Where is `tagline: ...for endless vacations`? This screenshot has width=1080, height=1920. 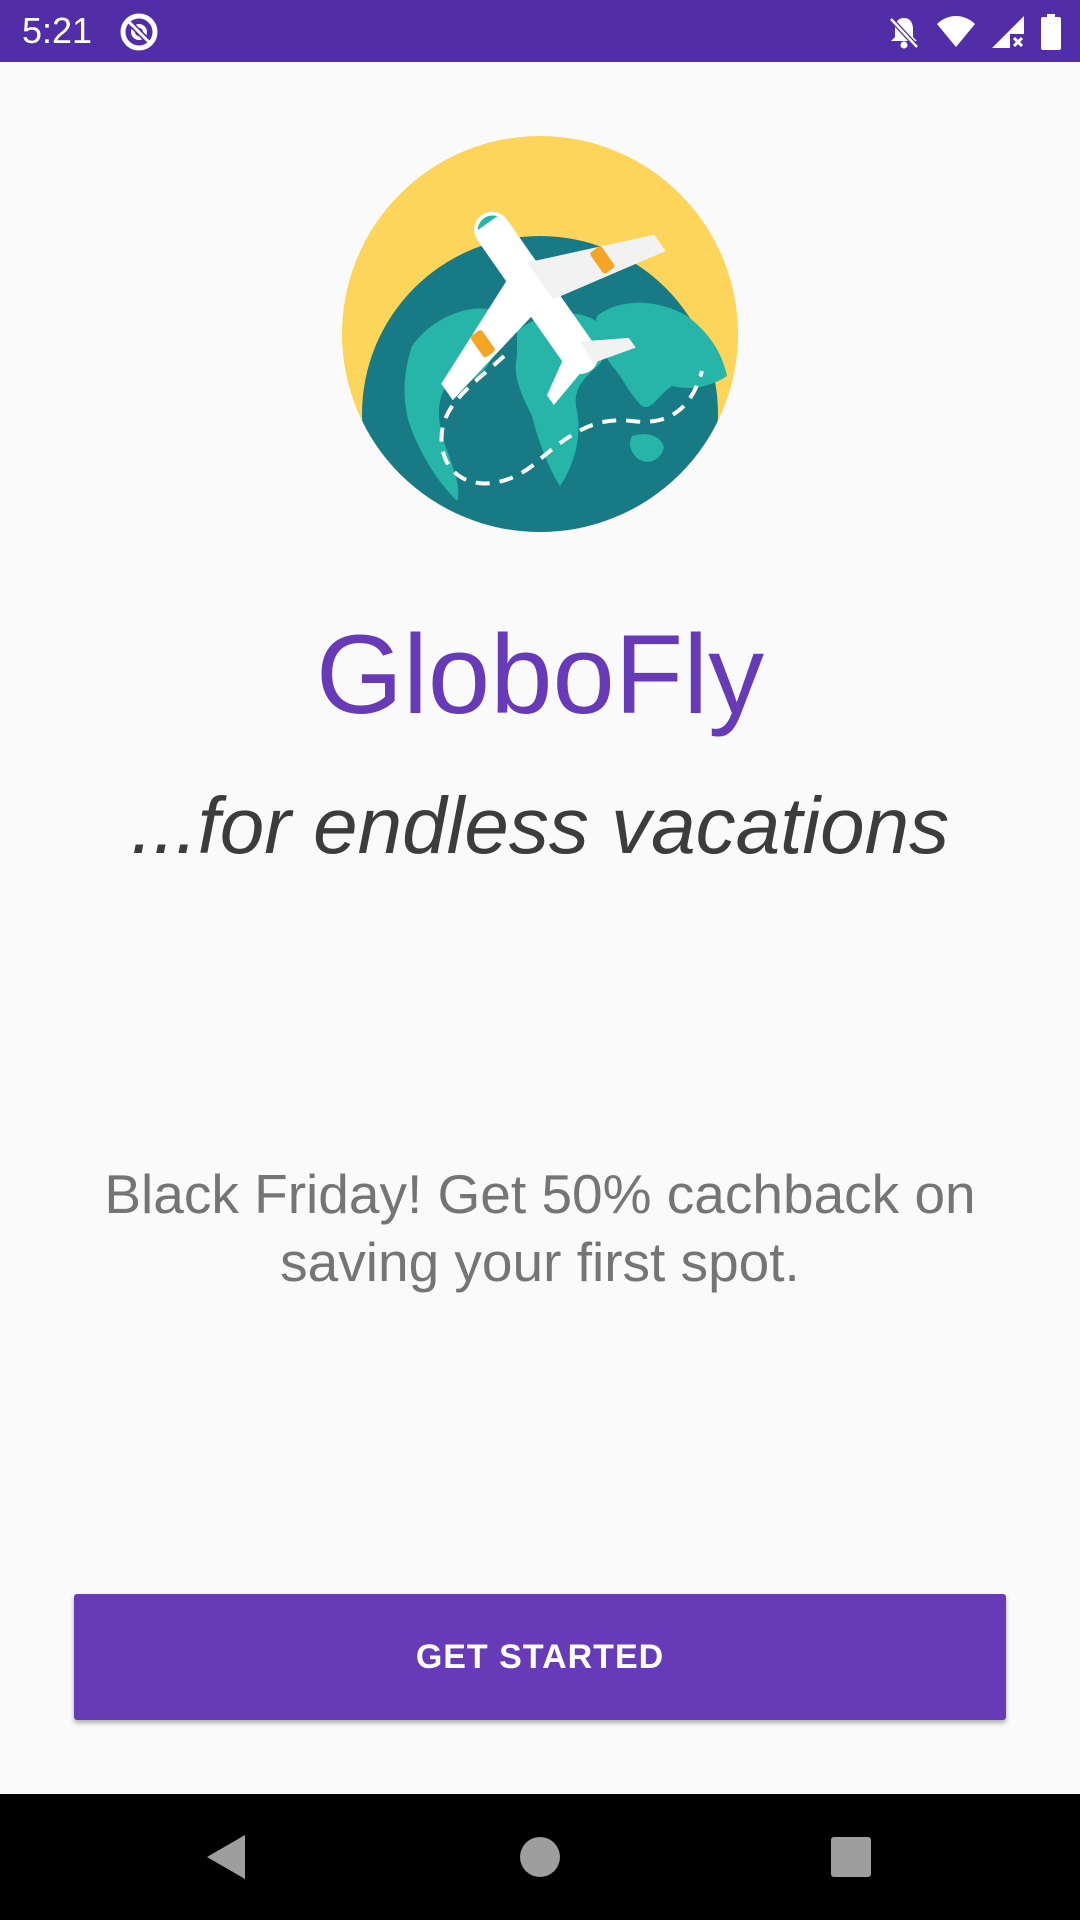
tagline: ...for endless vacations is located at coordinates (540, 825).